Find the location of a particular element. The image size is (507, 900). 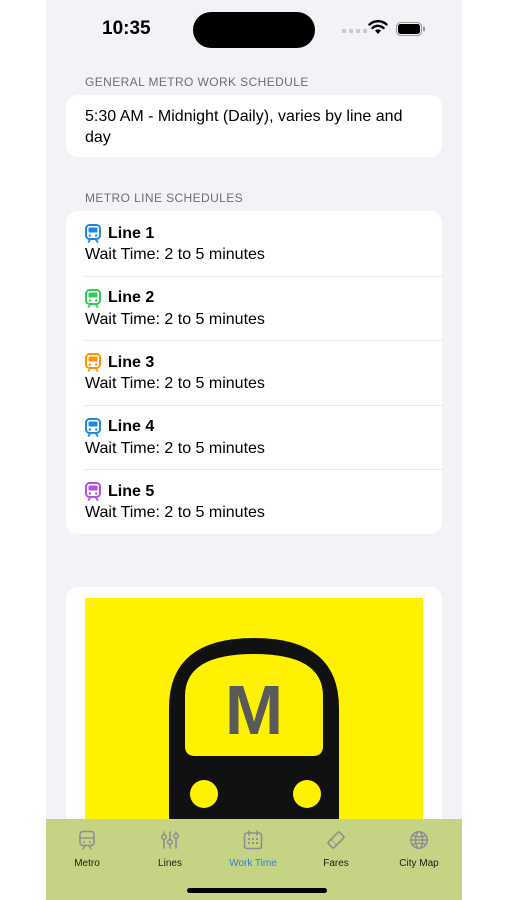

tab-fares: Fares is located at coordinates (336, 849).